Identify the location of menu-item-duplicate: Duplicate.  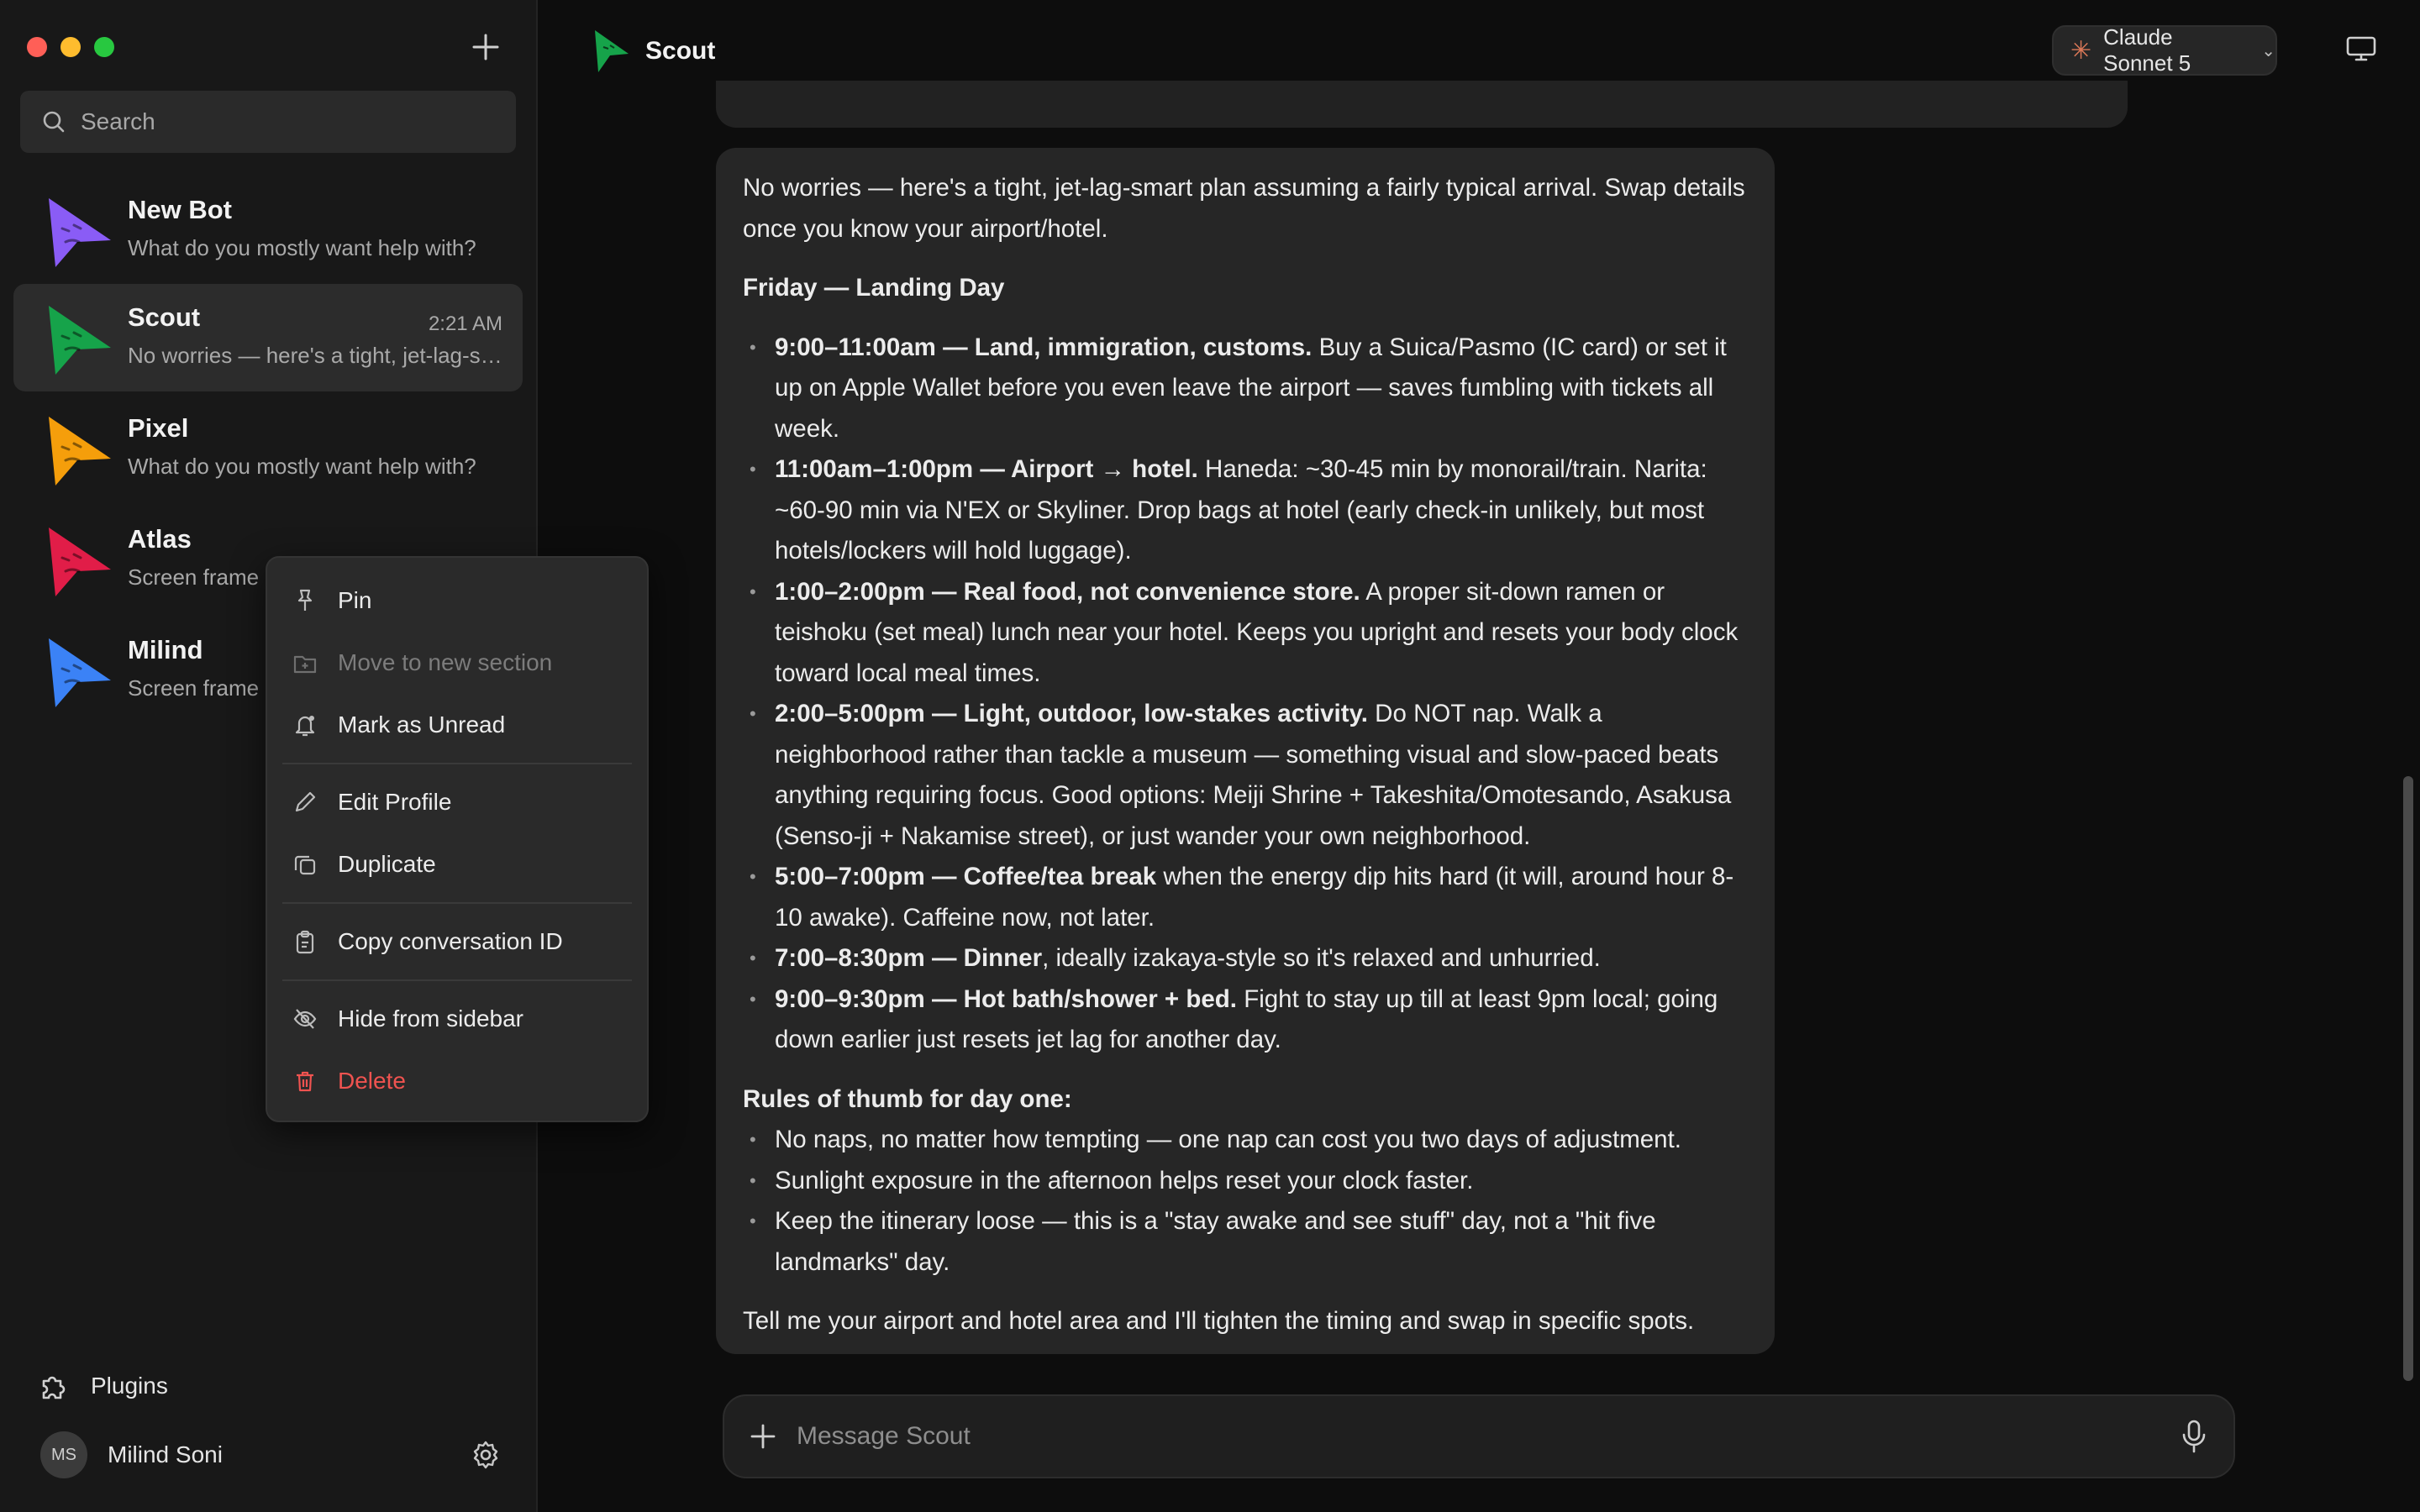
(457, 864).